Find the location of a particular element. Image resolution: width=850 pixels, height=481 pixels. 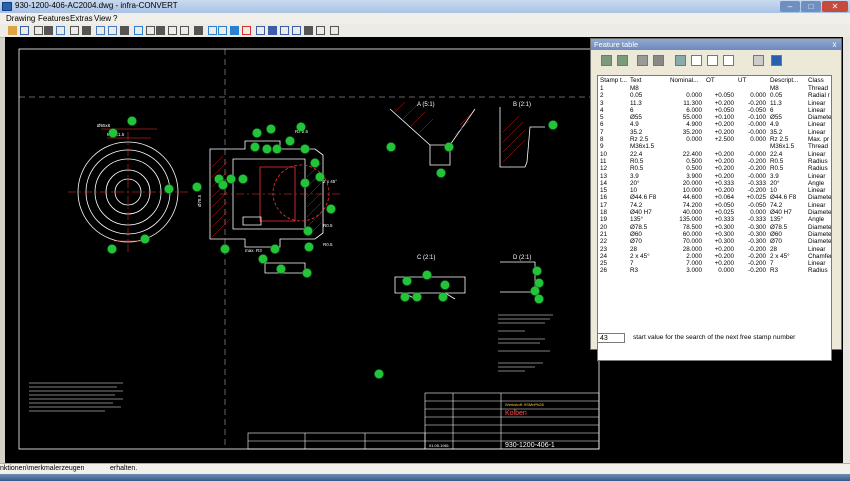

view-icon is located at coordinates (308, 30).